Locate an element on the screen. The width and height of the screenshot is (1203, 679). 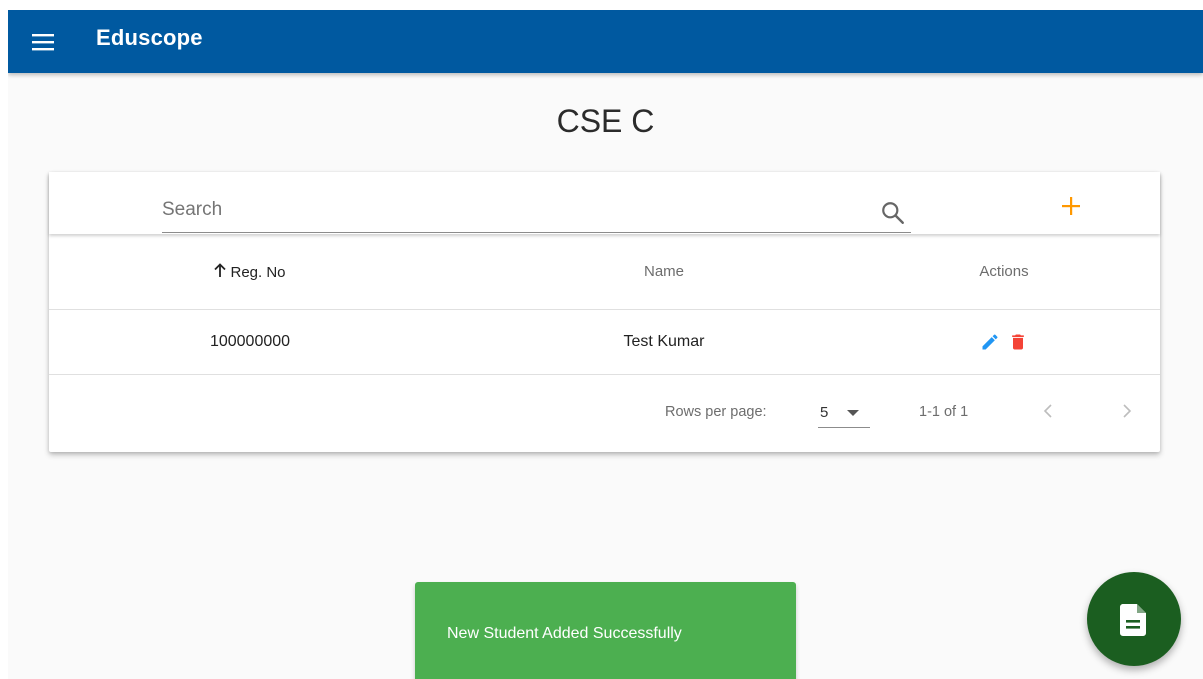
table-row: 100000000 Test Kumar is located at coordinates (604, 342).